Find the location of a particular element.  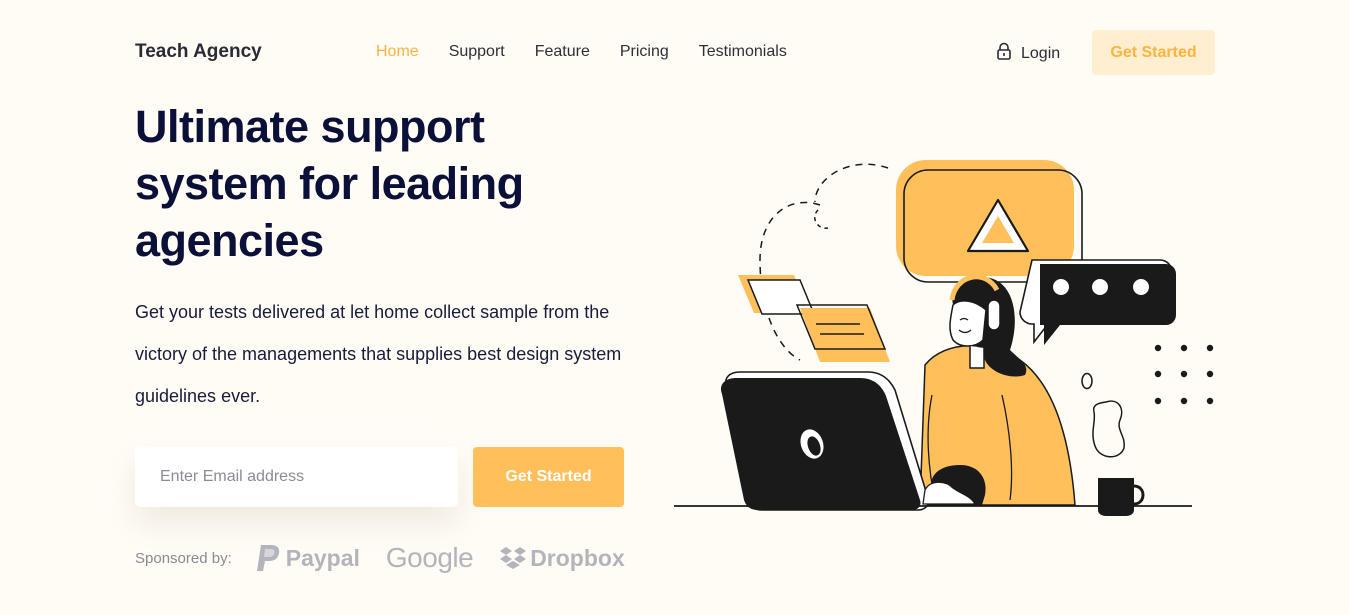

lock-icon is located at coordinates (1004, 53).